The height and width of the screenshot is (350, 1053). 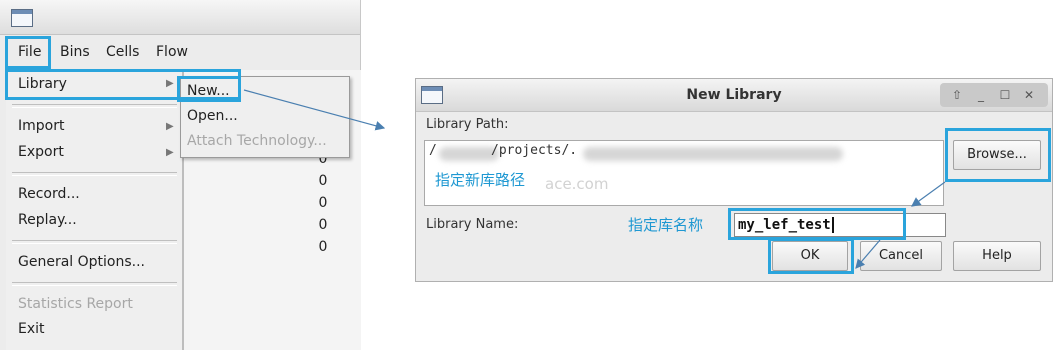 I want to click on arrow-browse-to-name, so click(x=928, y=194).